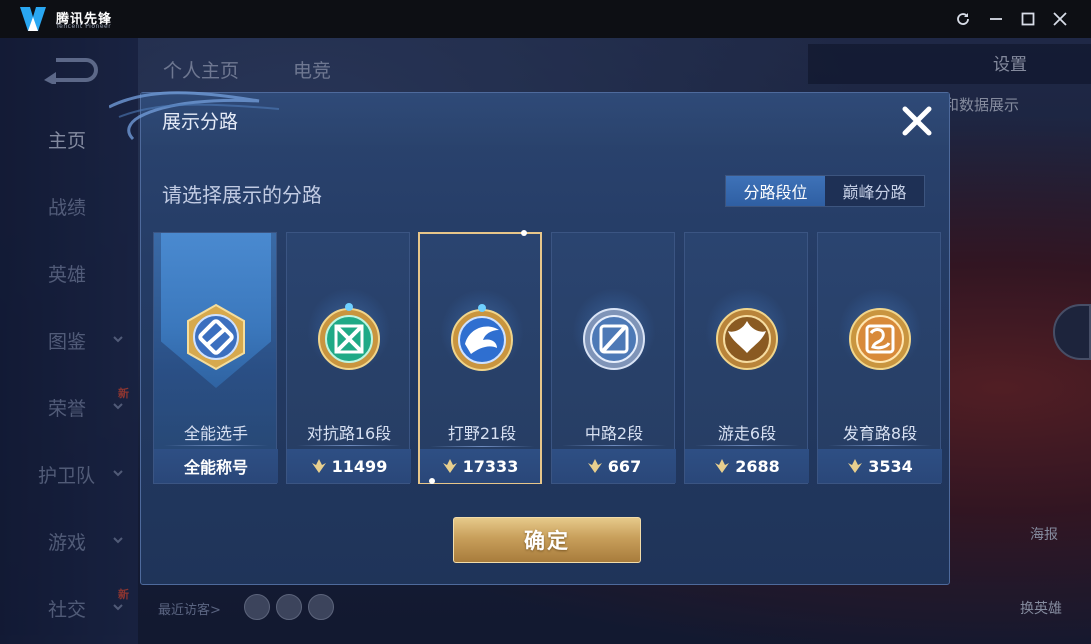 The image size is (1091, 644). Describe the element at coordinates (200, 122) in the screenshot. I see `dialog-title: 展示分路` at that location.